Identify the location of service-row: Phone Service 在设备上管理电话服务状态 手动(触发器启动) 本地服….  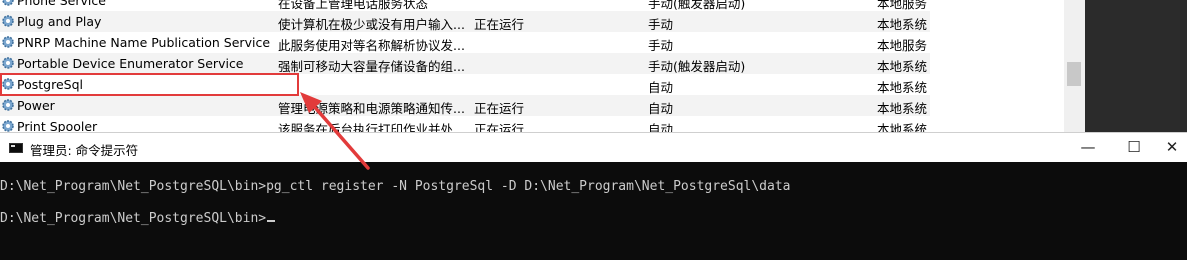
(465, 5).